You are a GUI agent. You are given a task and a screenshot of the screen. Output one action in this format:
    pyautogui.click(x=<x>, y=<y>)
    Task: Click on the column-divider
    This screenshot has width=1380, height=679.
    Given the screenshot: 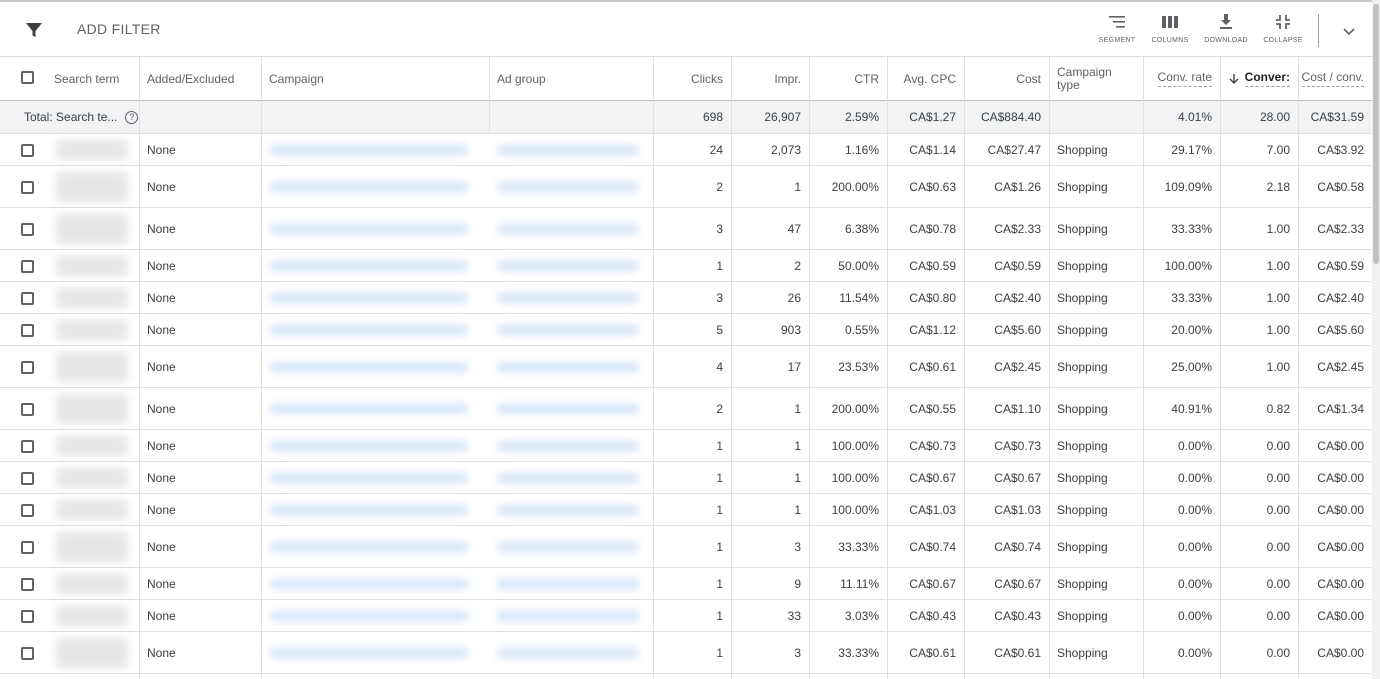 What is the action you would take?
    pyautogui.click(x=1298, y=368)
    